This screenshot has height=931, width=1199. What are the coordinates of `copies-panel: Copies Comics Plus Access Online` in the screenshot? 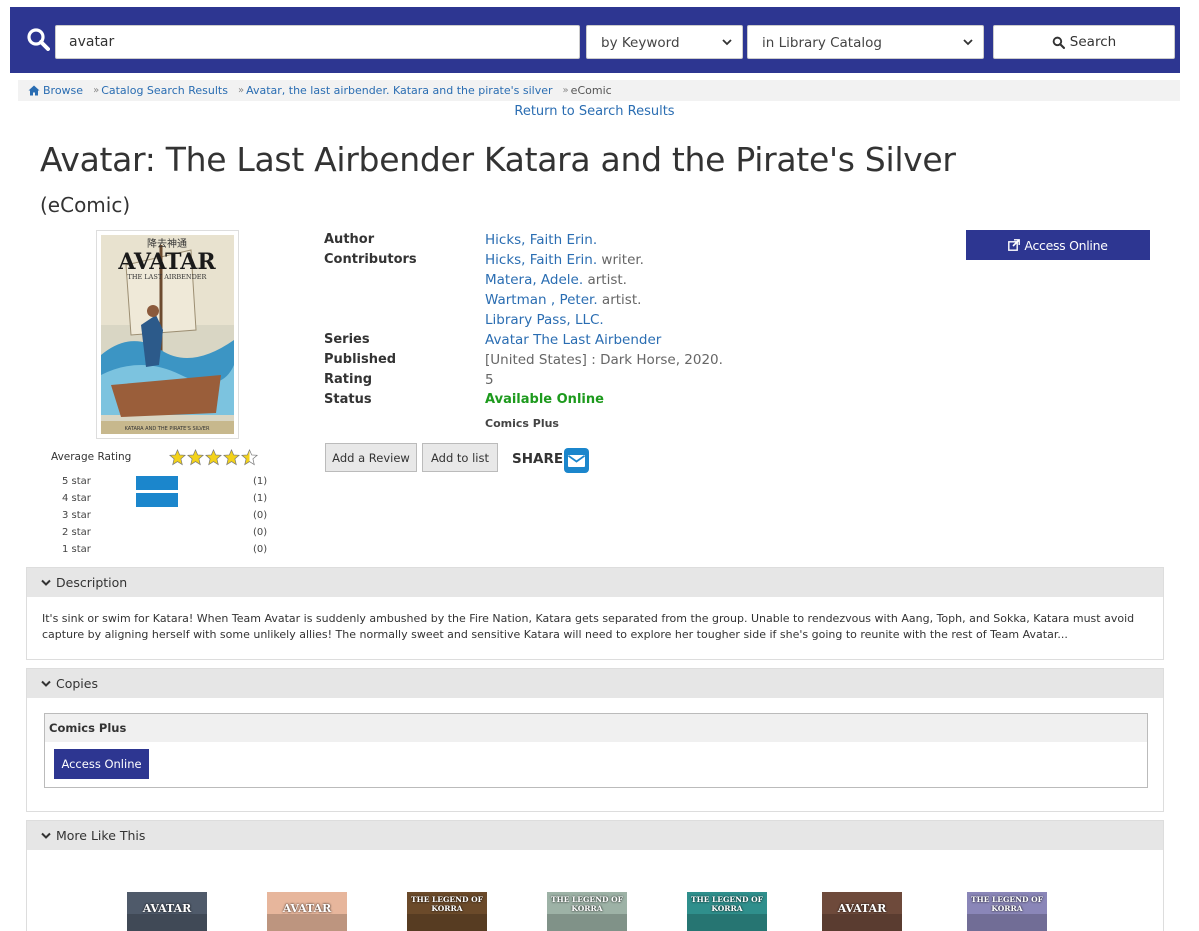 It's located at (595, 740).